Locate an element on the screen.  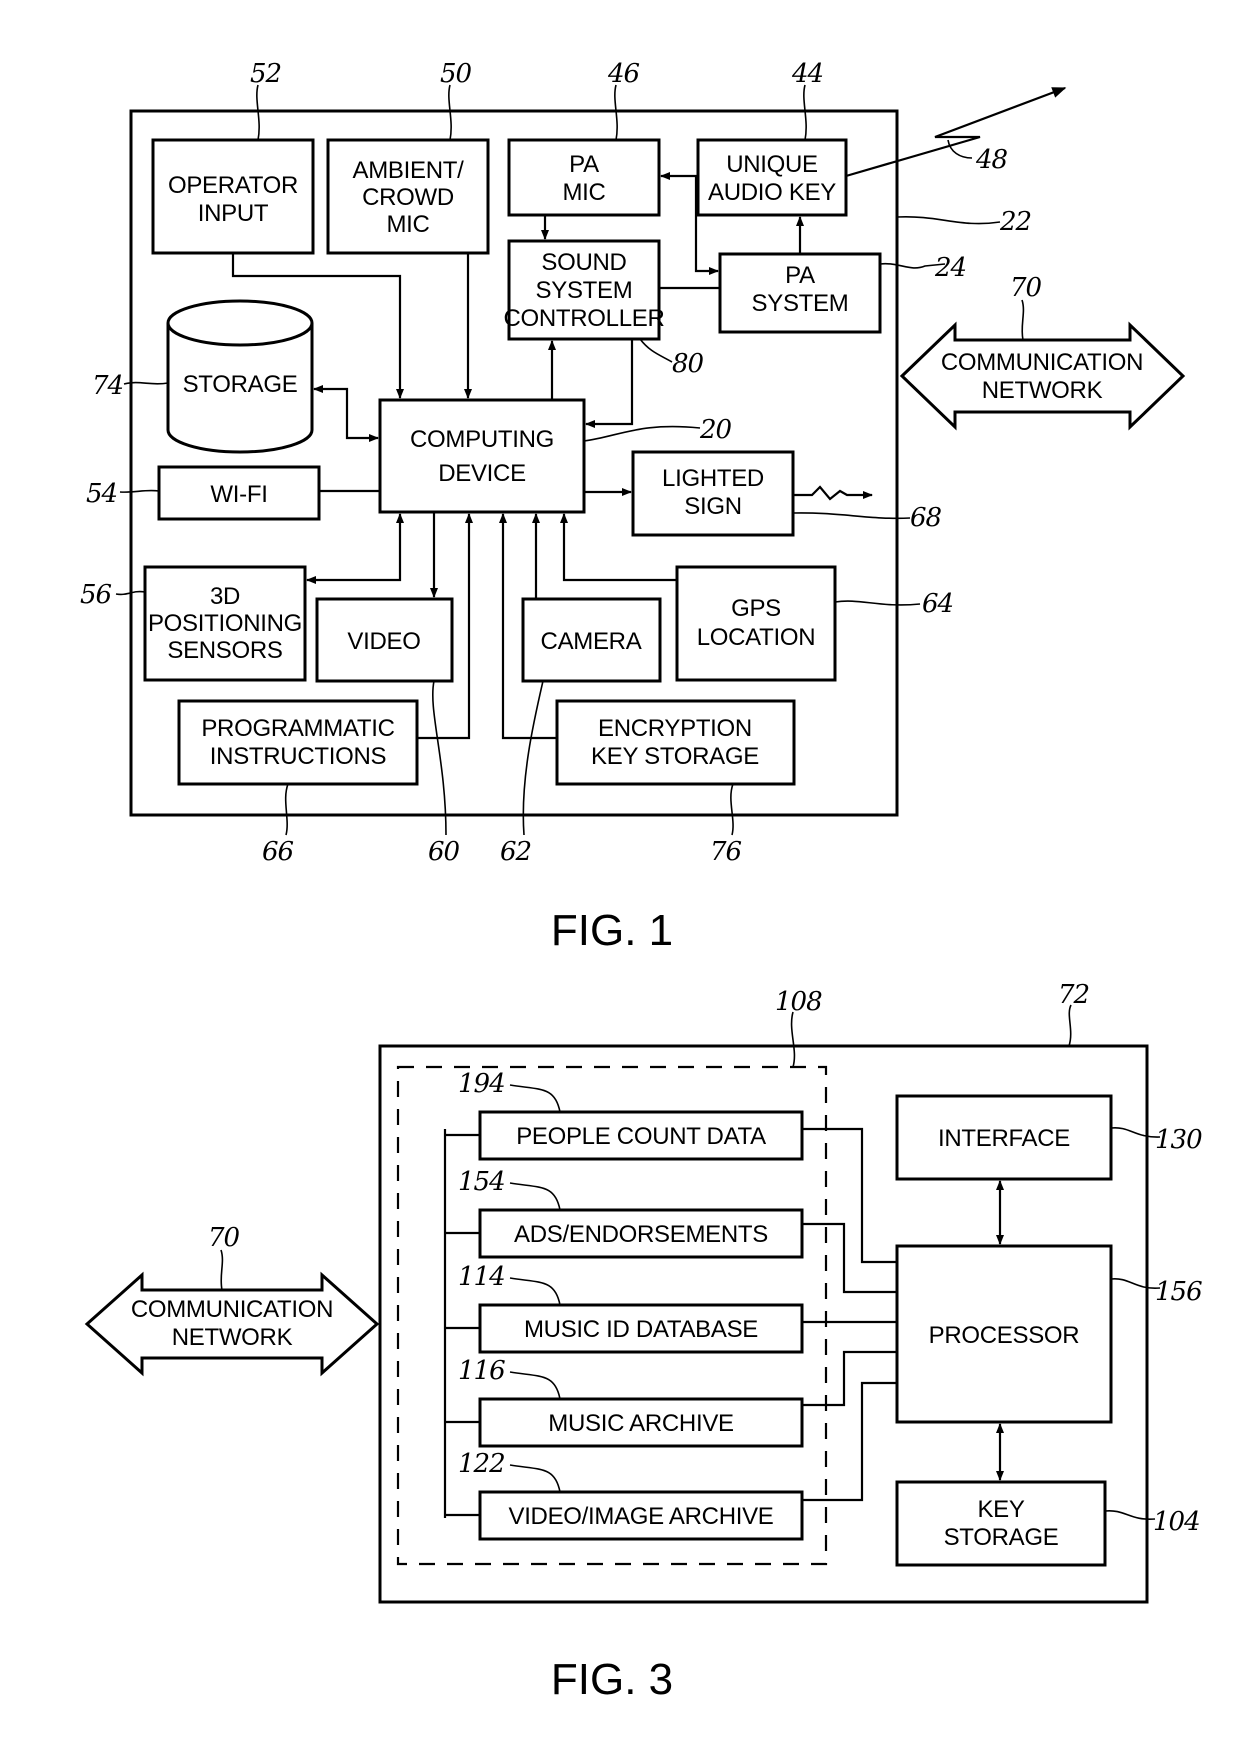
ref-80: 80 is located at coordinates (688, 364).